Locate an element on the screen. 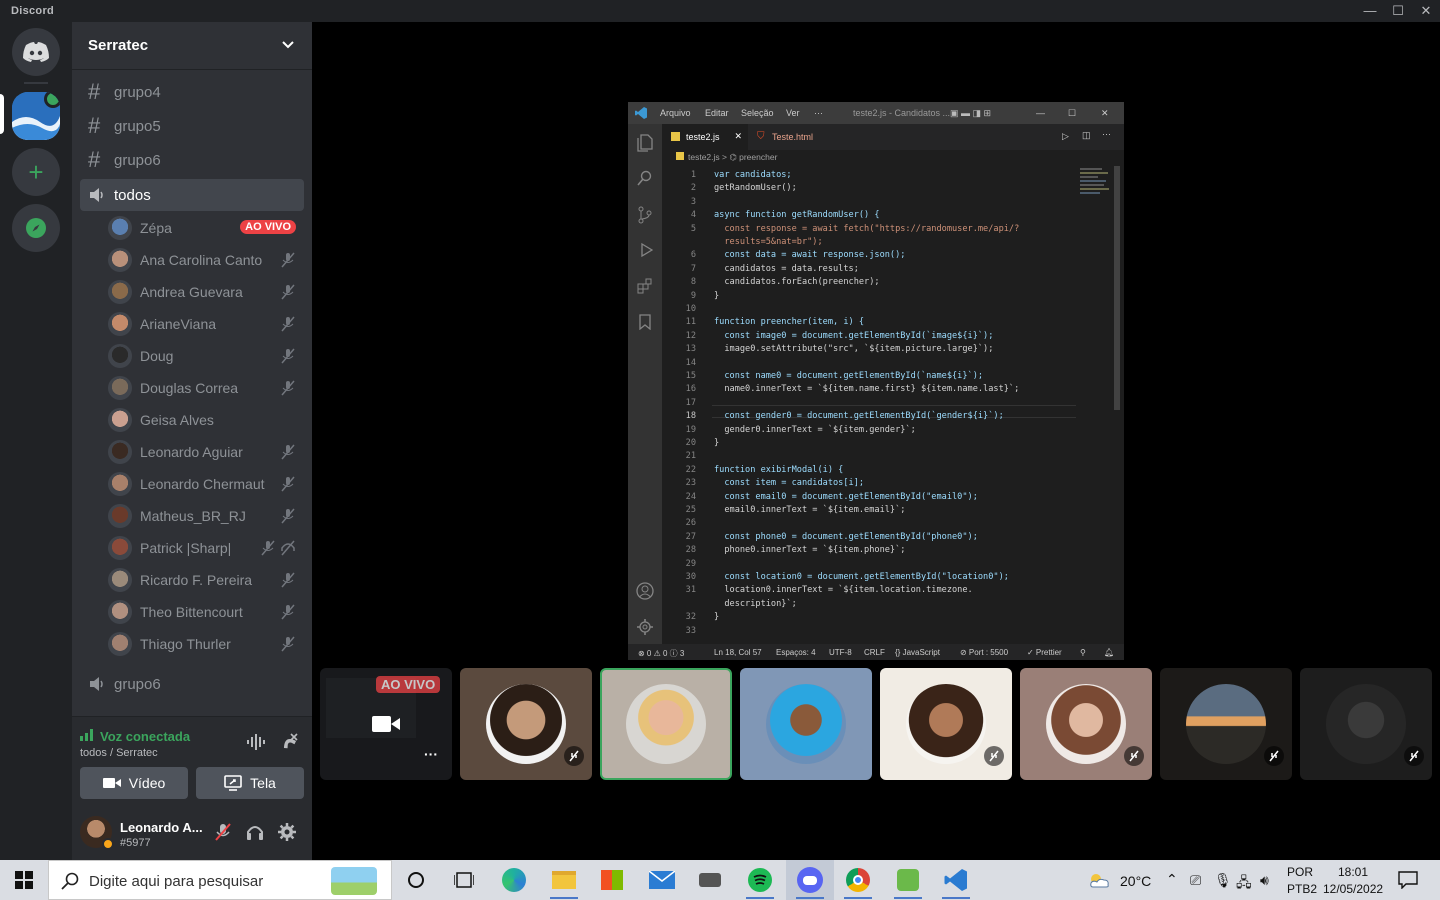 Image resolution: width=1440 pixels, height=900 pixels. game-app is located at coordinates (710, 880).